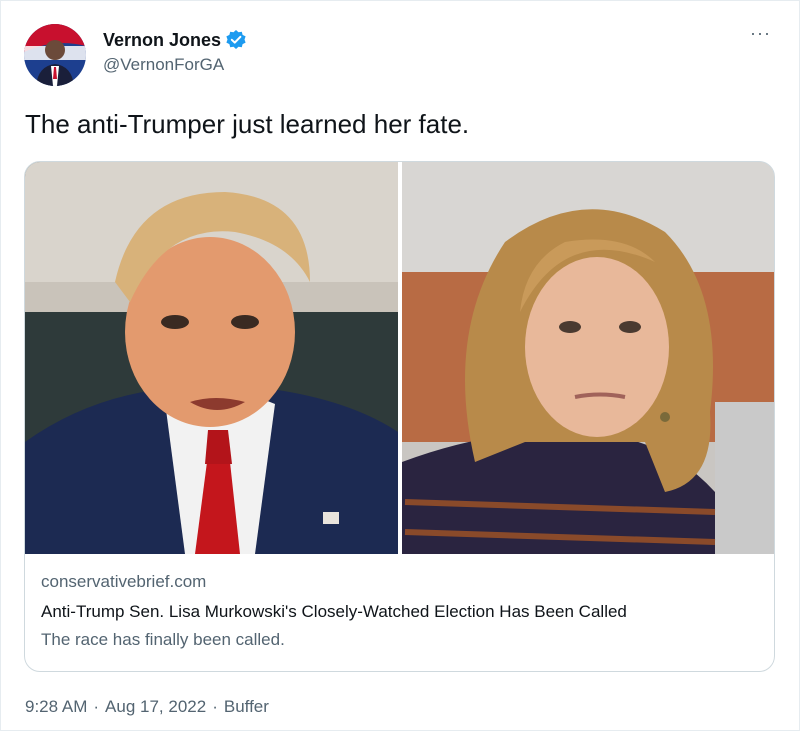 This screenshot has height=731, width=800. Describe the element at coordinates (760, 33) in the screenshot. I see `more-options-icon: ···` at that location.